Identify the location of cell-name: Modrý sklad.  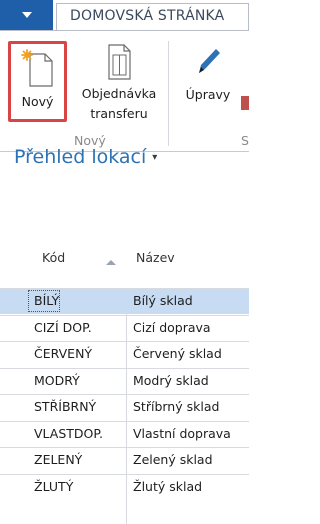
(171, 380).